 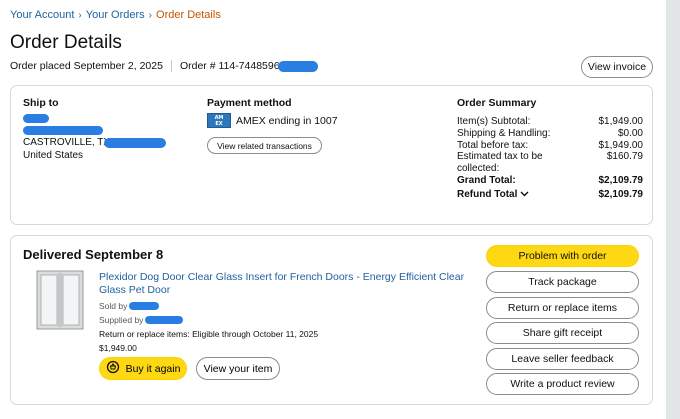 What do you see at coordinates (113, 368) in the screenshot?
I see `buy-again-icon` at bounding box center [113, 368].